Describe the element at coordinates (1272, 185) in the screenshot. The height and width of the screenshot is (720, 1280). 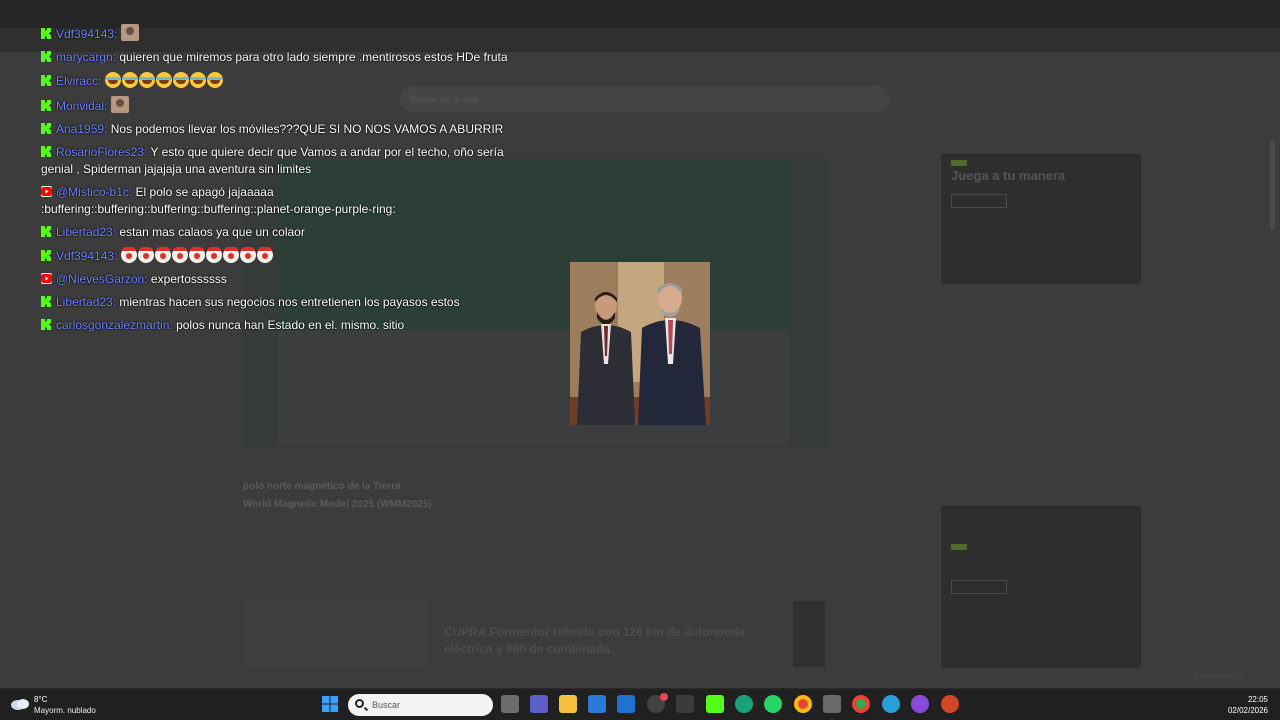
I see `page-scrollbar` at that location.